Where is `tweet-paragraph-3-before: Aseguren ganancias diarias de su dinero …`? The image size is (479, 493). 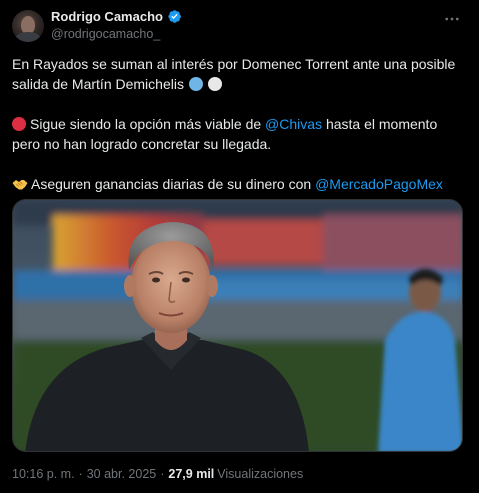
tweet-paragraph-3-before: Aseguren ganancias diarias de su dinero … is located at coordinates (173, 184).